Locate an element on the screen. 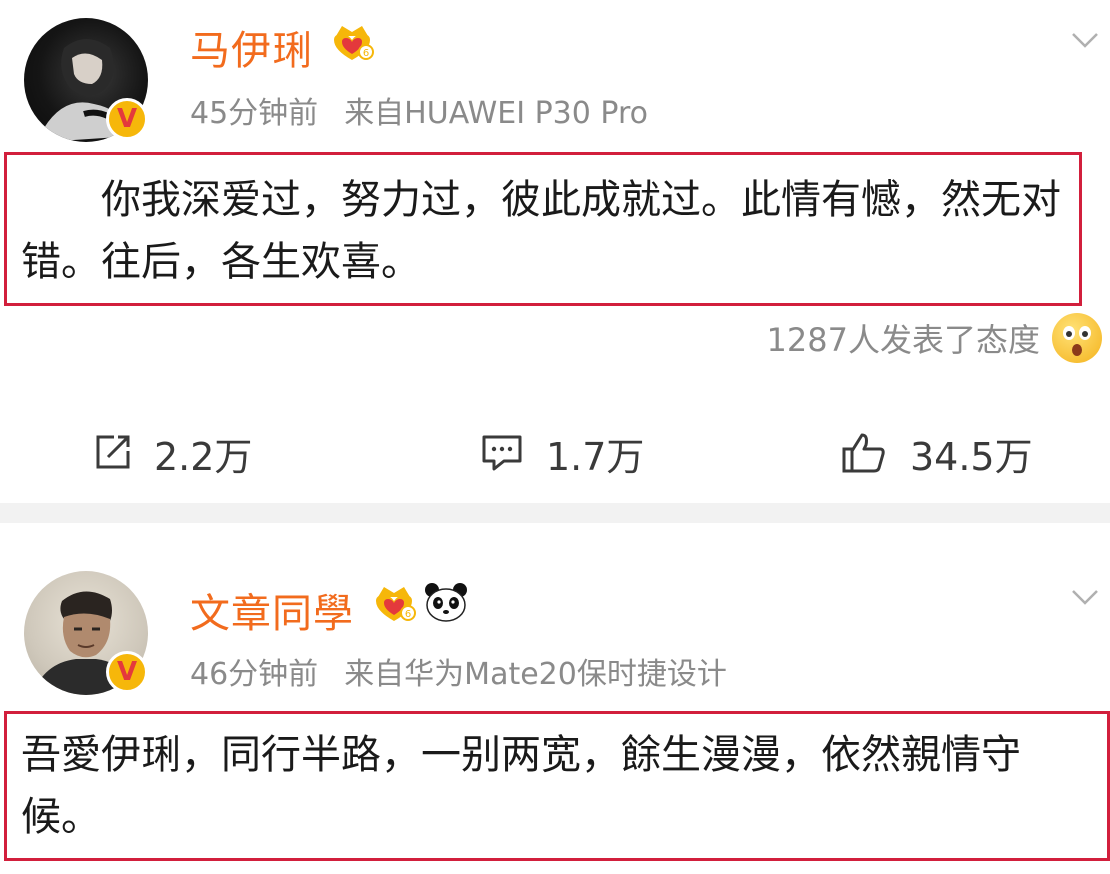  post-content-text: 吾愛伊琍，同行半路，一别两宽，餘生漫漫，依然親情守候。 is located at coordinates (521, 786).